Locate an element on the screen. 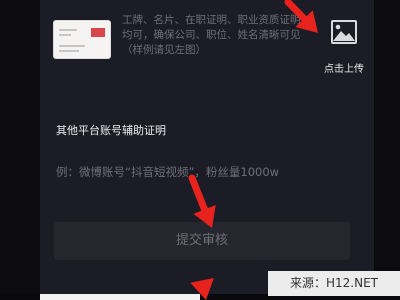  submit-button-label: 提交审核 is located at coordinates (201, 240).